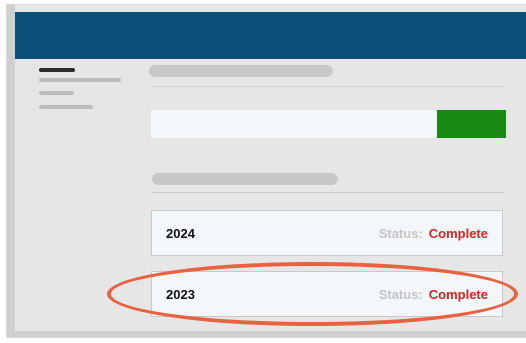  Describe the element at coordinates (180, 233) in the screenshot. I see `record-year: 2024` at that location.